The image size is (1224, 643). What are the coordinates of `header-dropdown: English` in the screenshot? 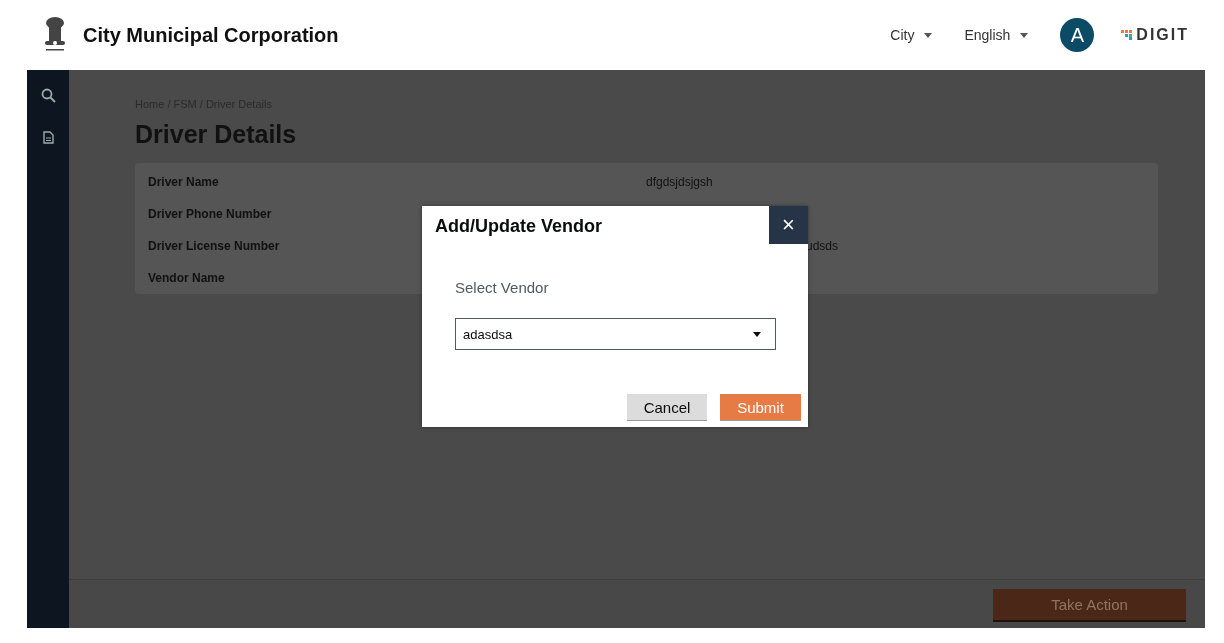 It's located at (996, 35).